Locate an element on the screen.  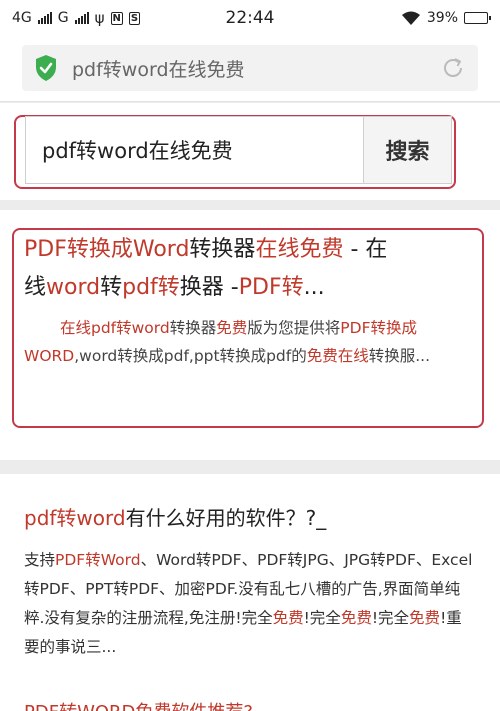
network-label-4g: 4G is located at coordinates (22, 18).